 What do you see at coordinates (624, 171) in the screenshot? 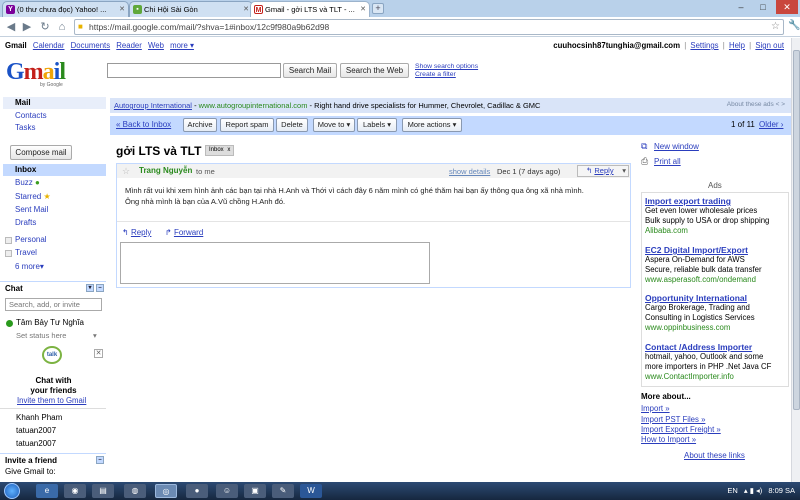
I see `chevron-down-icon: ▾` at bounding box center [624, 171].